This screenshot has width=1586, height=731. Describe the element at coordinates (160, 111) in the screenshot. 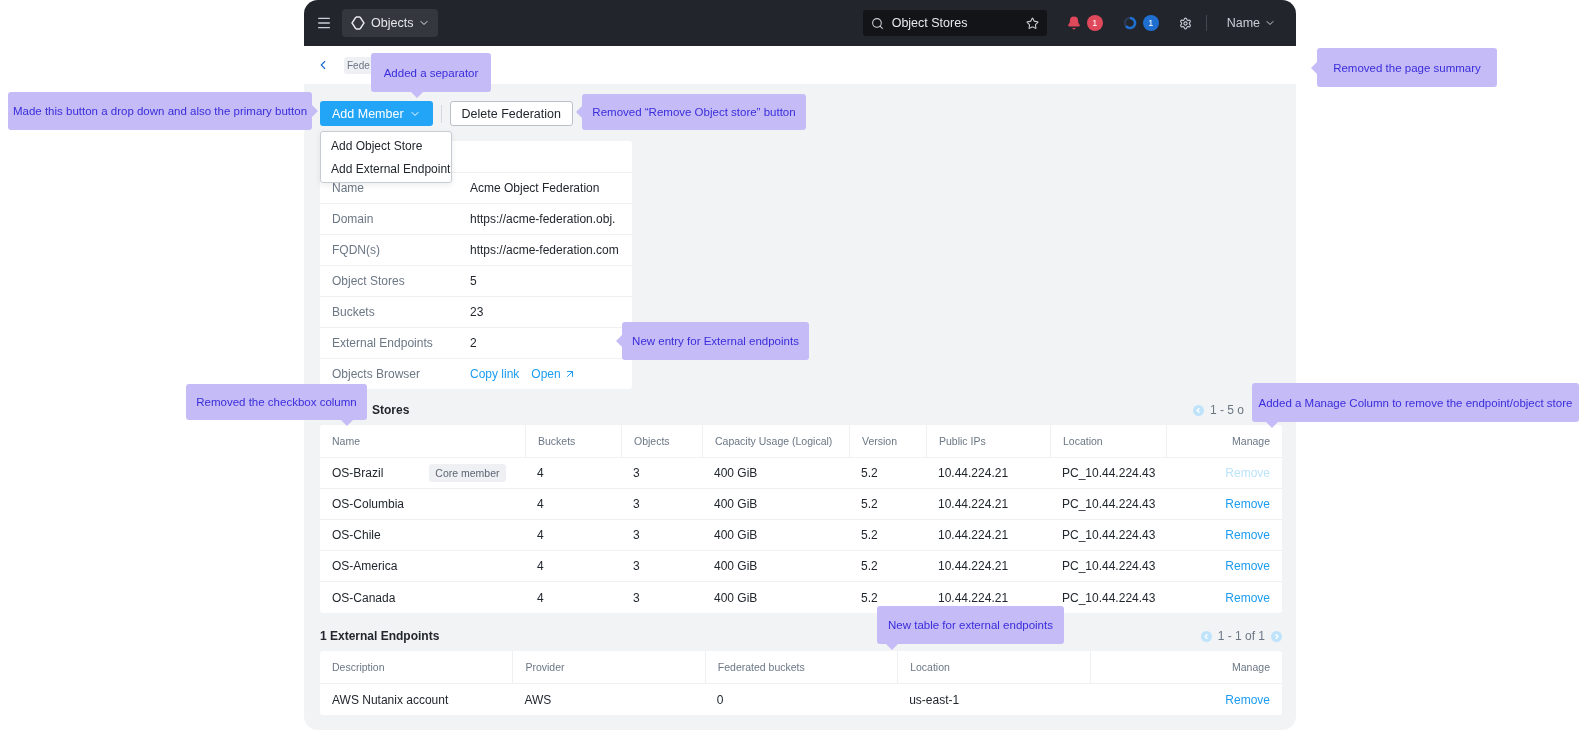

I see `annotation-callout: Made this button a drop down and also the primary button` at that location.